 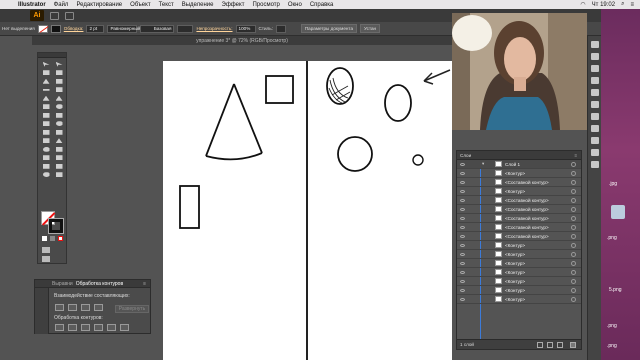 What do you see at coordinates (60, 238) in the screenshot?
I see `none-mode-icon` at bounding box center [60, 238].